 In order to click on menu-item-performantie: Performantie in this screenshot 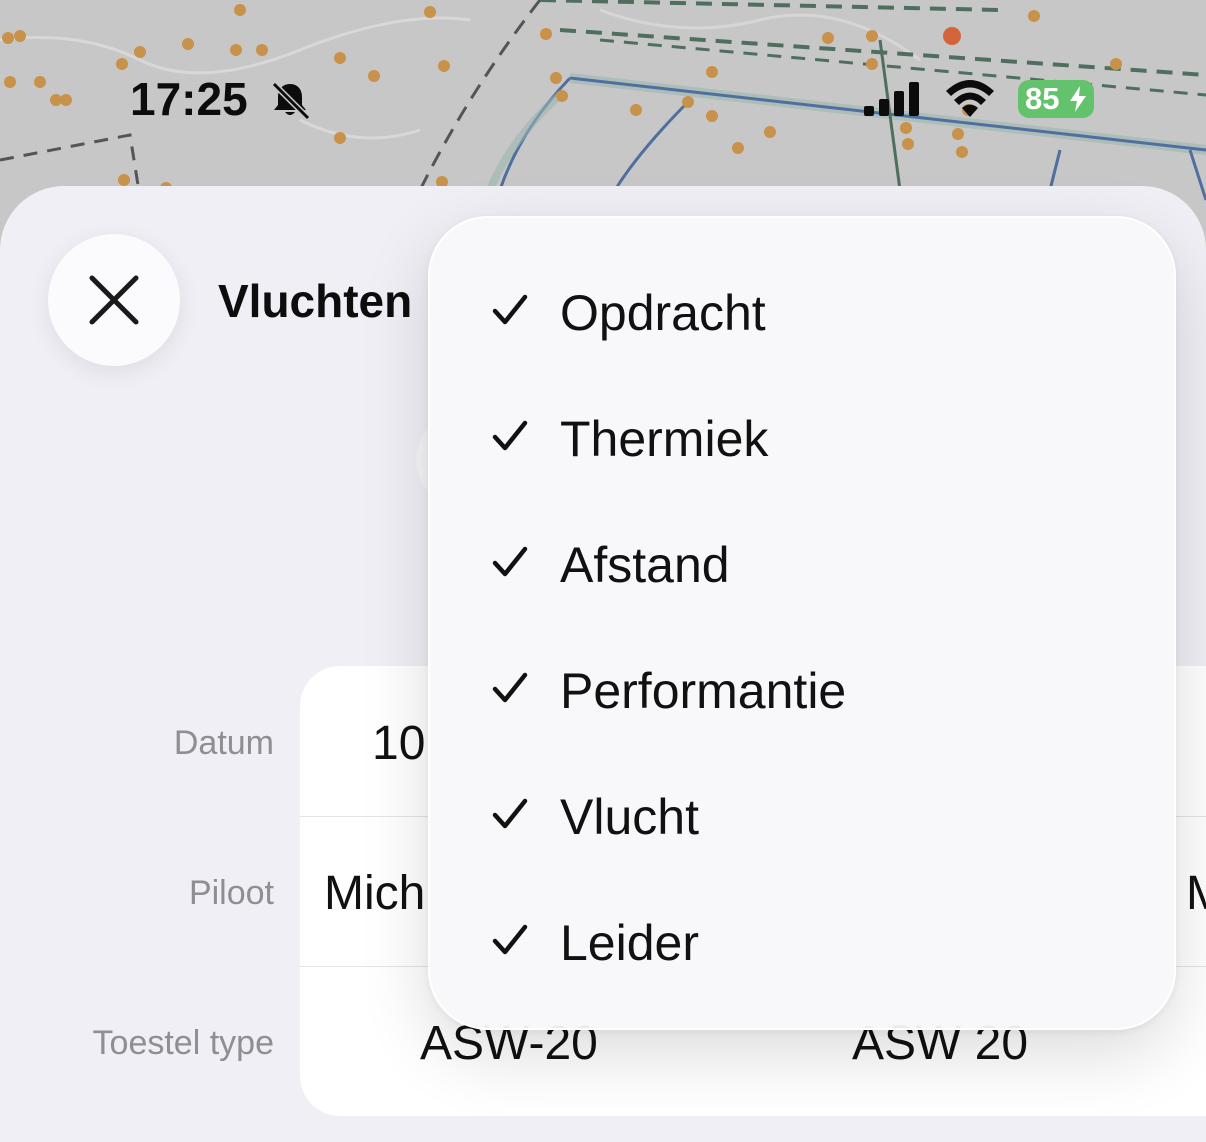, I will do `click(802, 689)`.